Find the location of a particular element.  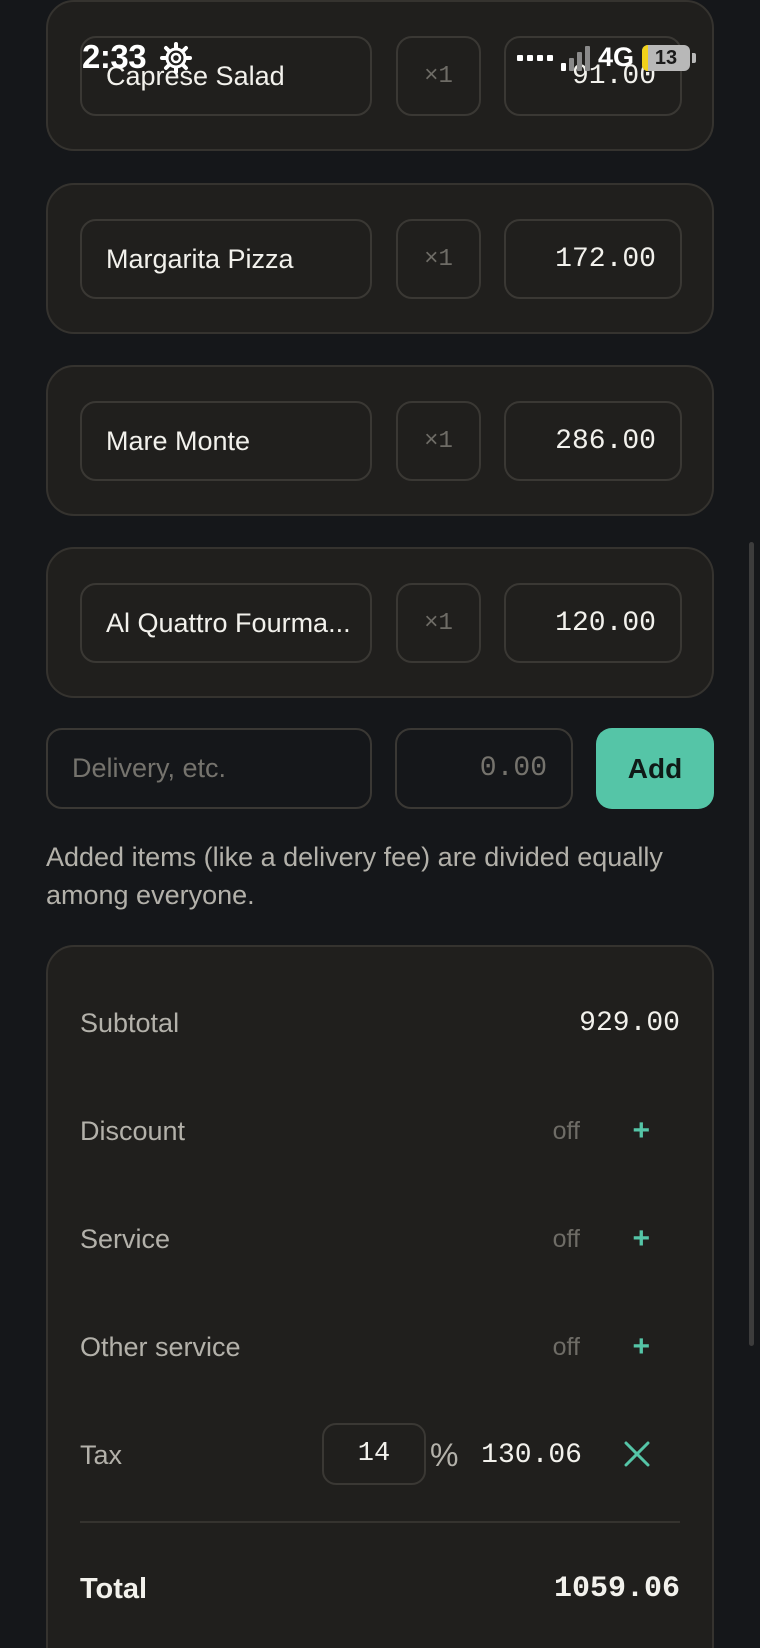

battery-icon: 13 is located at coordinates (666, 57).